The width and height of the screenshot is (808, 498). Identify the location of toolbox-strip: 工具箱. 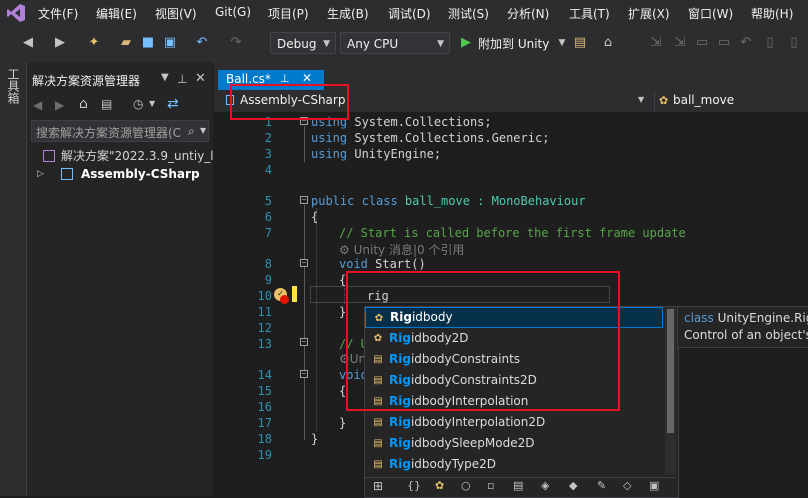
(13, 279).